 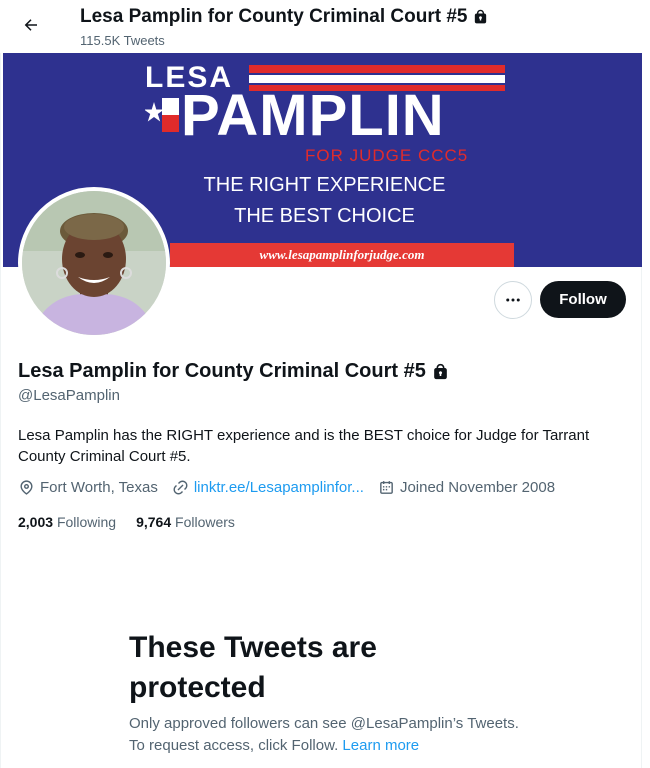 I want to click on follow-stats: 2,003 Following 9,764 Followers, so click(x=136, y=522).